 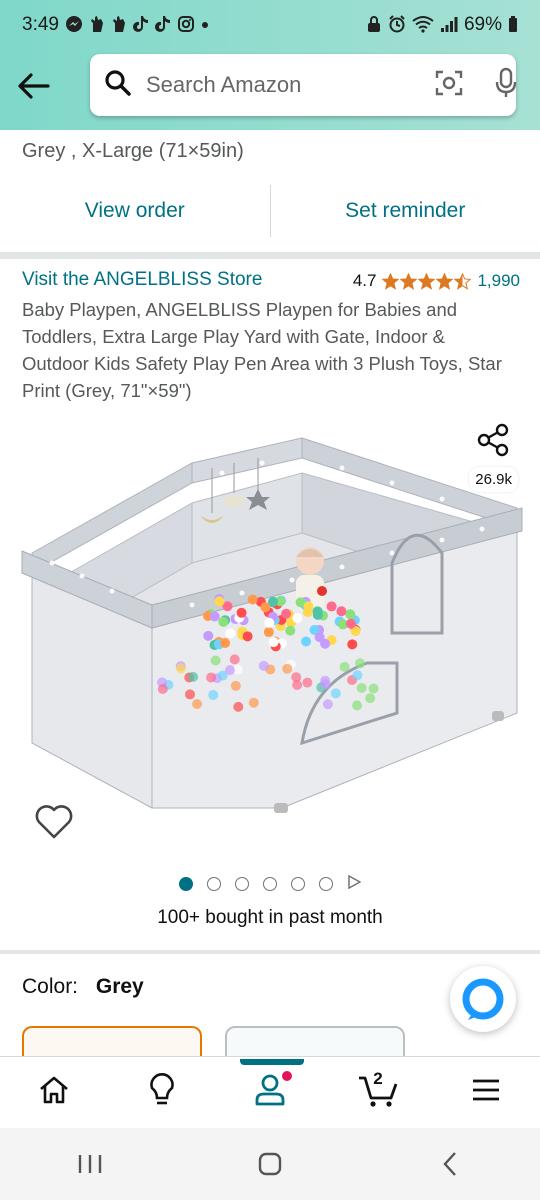 I want to click on home-button-icon, so click(x=270, y=1164).